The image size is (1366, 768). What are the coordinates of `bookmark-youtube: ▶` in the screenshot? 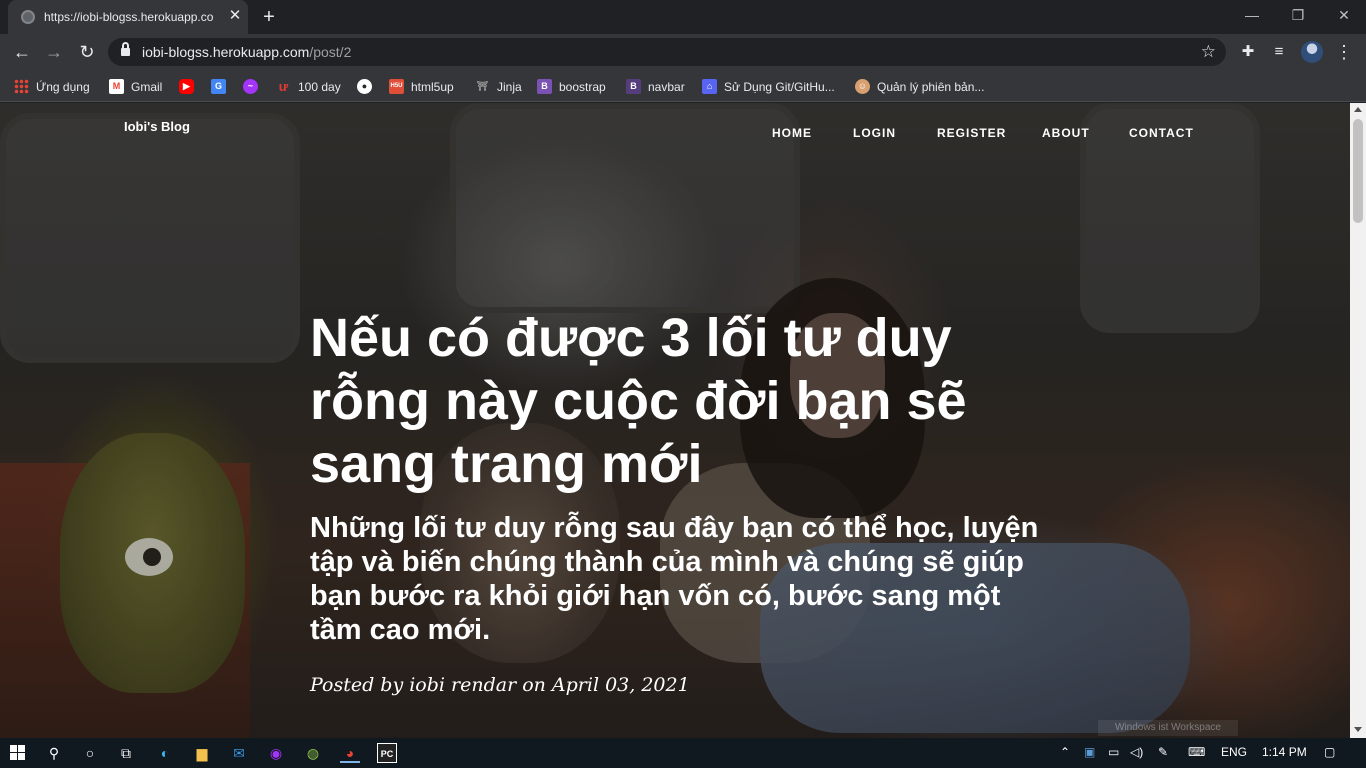 It's located at (190, 86).